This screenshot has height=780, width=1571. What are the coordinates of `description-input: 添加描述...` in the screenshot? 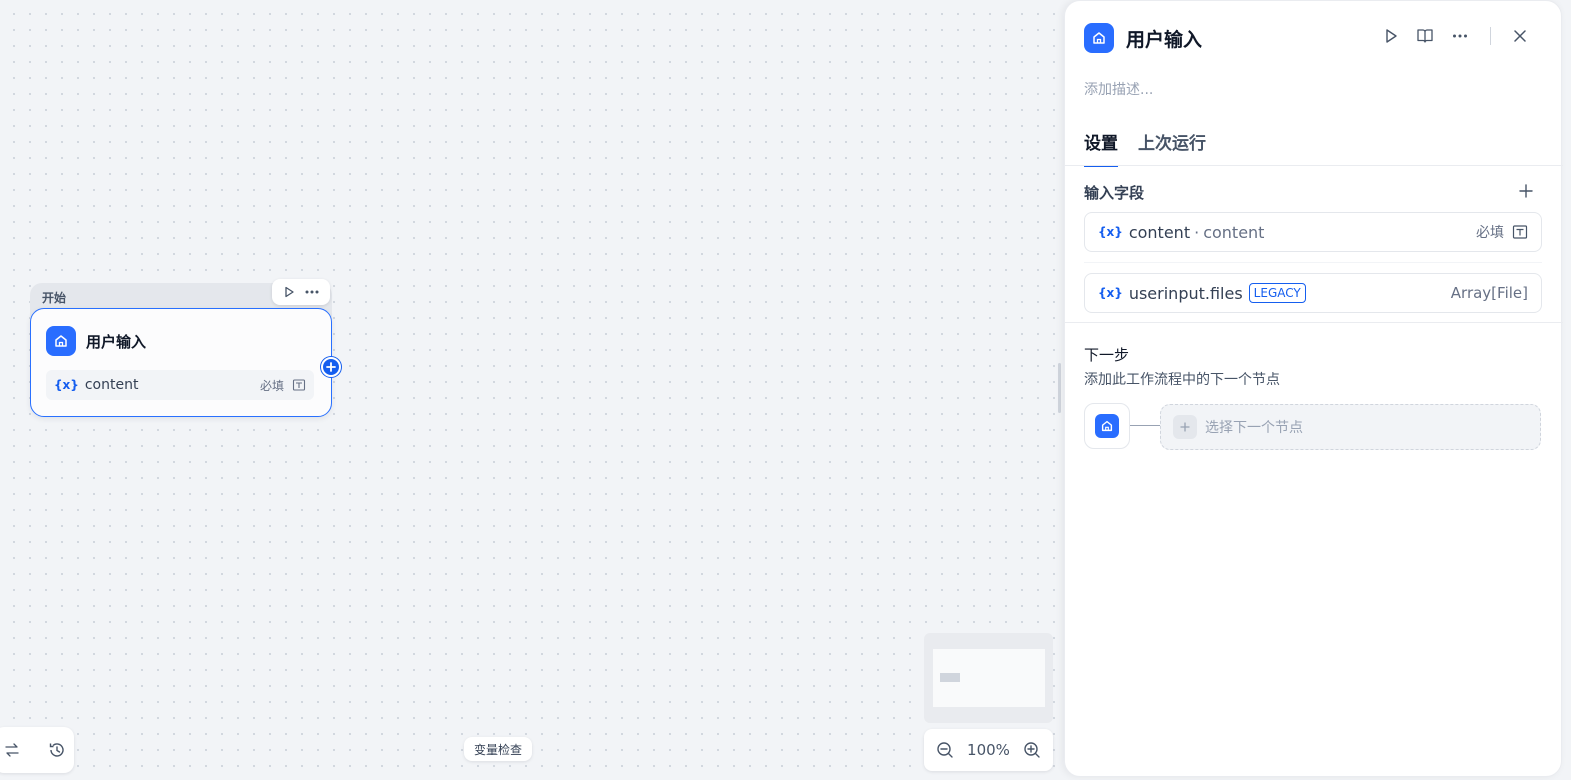 It's located at (1118, 89).